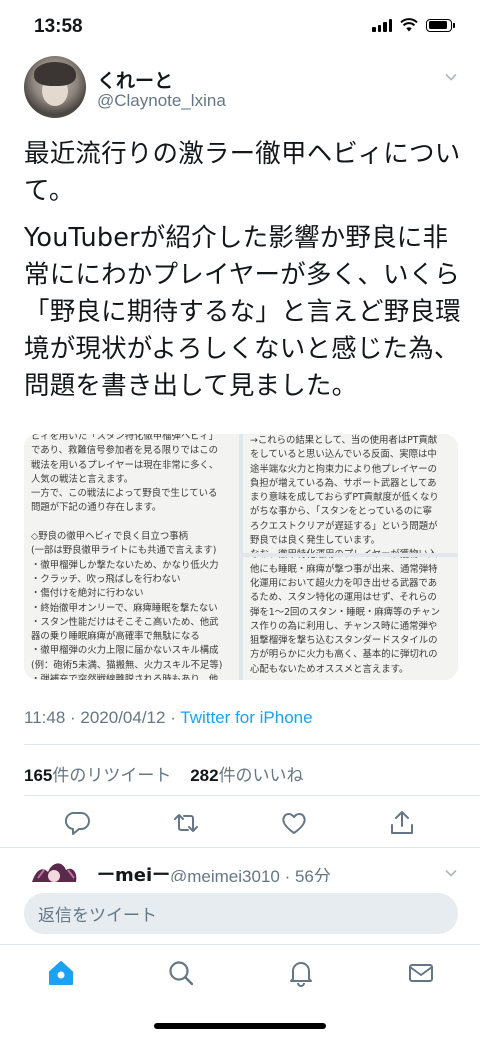 The width and height of the screenshot is (480, 1039). What do you see at coordinates (240, 824) in the screenshot?
I see `tweet-actions` at bounding box center [240, 824].